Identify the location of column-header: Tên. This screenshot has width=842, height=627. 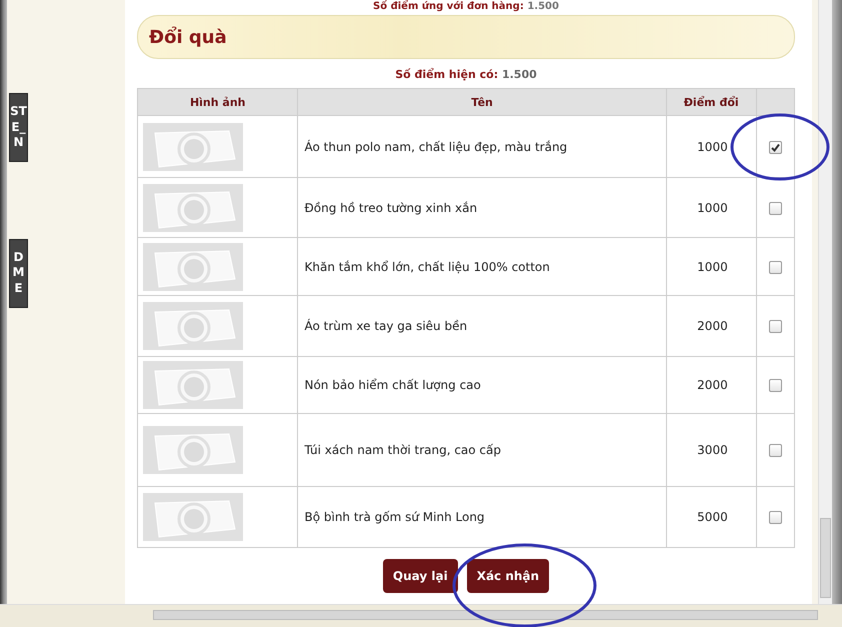
(482, 102).